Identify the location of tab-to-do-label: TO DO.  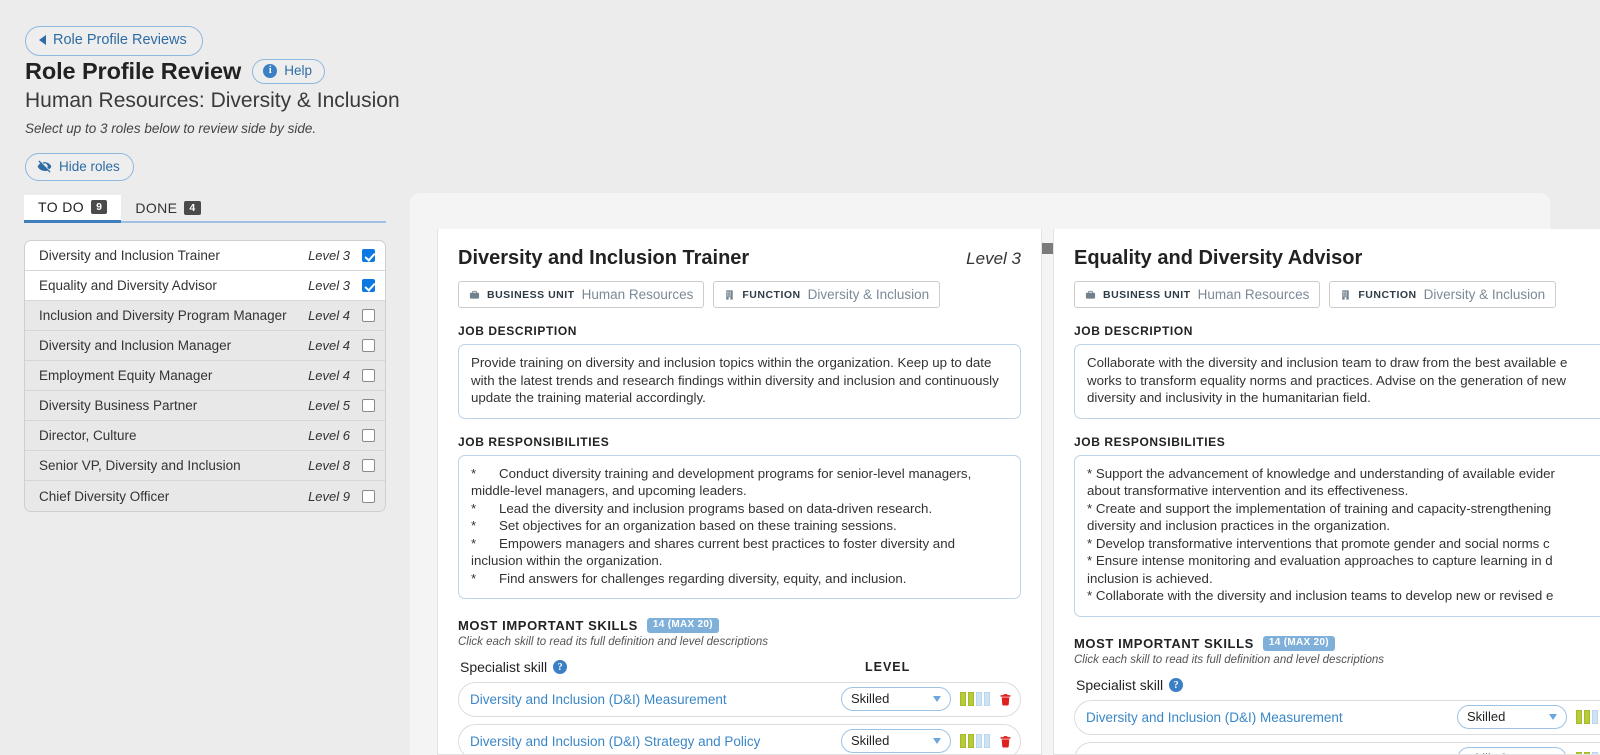
(61, 207).